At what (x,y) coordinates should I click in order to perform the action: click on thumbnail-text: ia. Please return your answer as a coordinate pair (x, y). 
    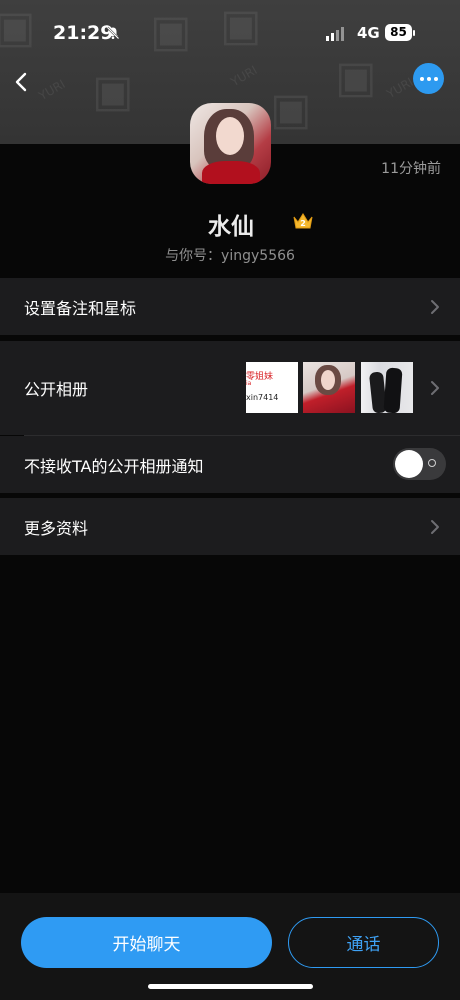
    Looking at the image, I should click on (249, 383).